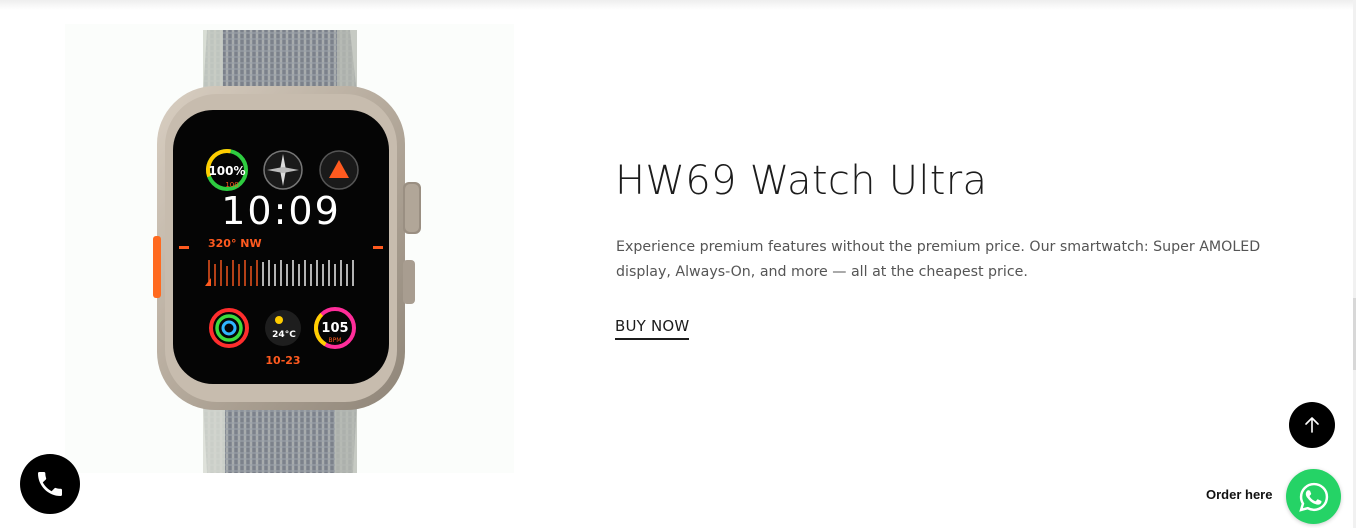  I want to click on header-shadow, so click(678, 5).